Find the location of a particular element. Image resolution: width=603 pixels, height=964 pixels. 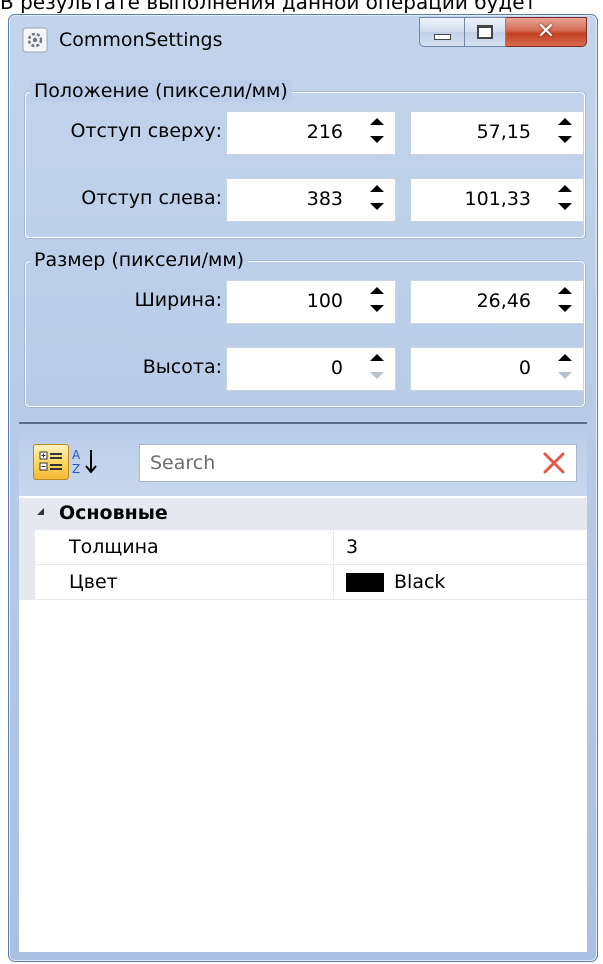

property-name-cell: Цвет is located at coordinates (184, 582).